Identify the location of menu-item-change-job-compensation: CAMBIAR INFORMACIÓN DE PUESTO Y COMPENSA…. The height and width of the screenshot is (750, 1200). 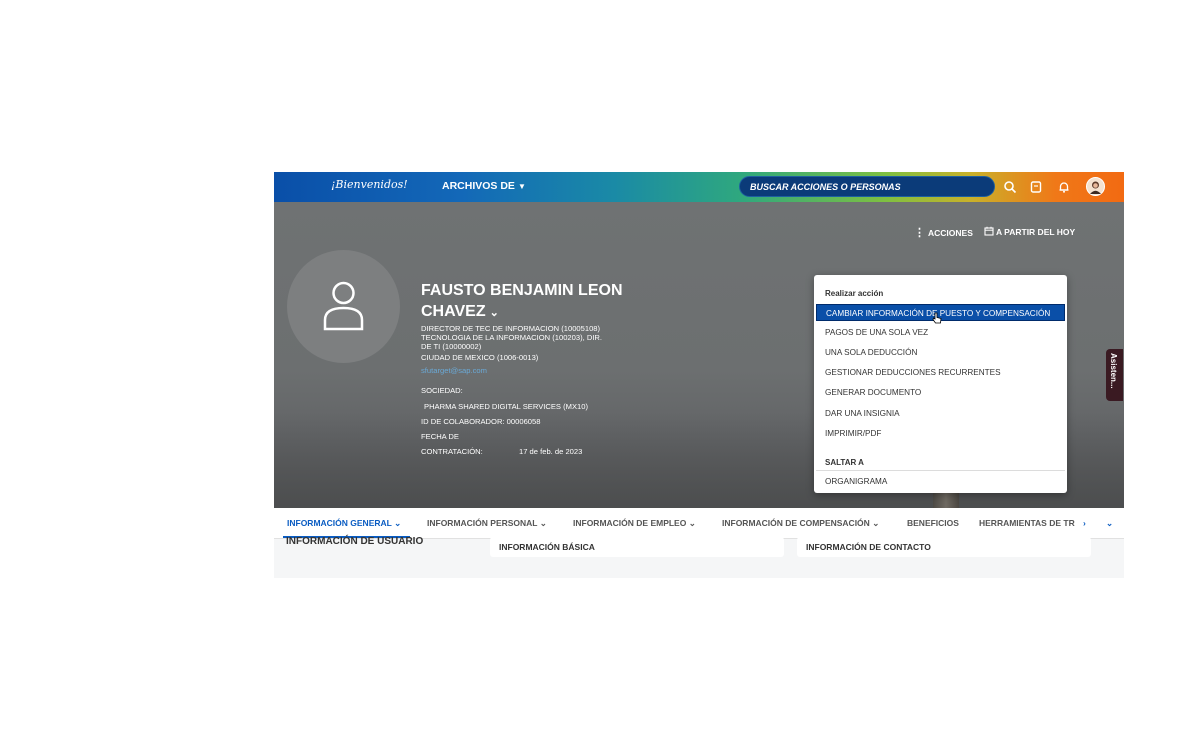
(940, 314).